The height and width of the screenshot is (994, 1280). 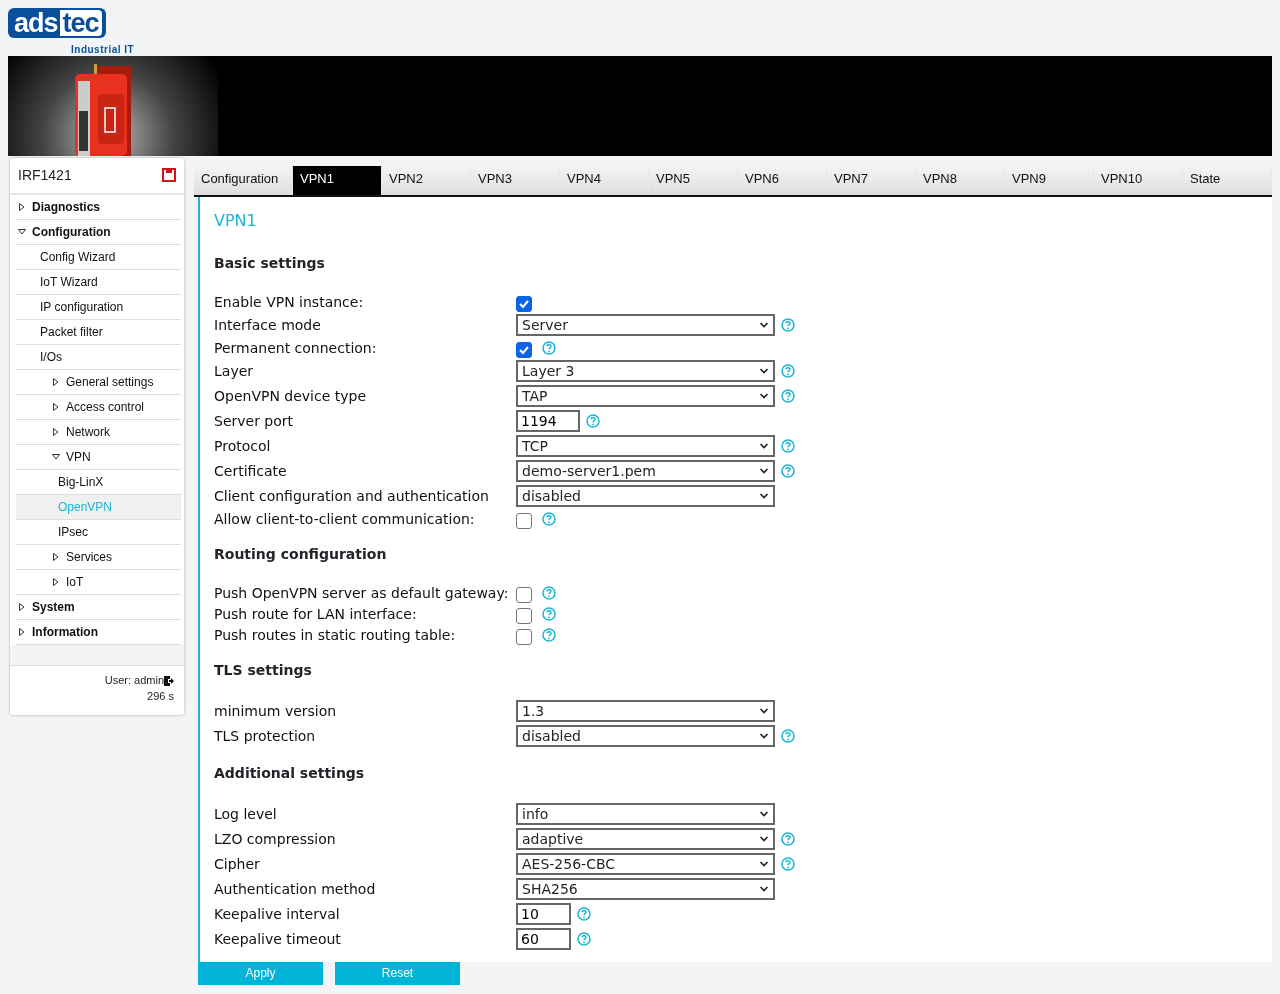 What do you see at coordinates (296, 348) in the screenshot?
I see `field-label: Permanent connection:` at bounding box center [296, 348].